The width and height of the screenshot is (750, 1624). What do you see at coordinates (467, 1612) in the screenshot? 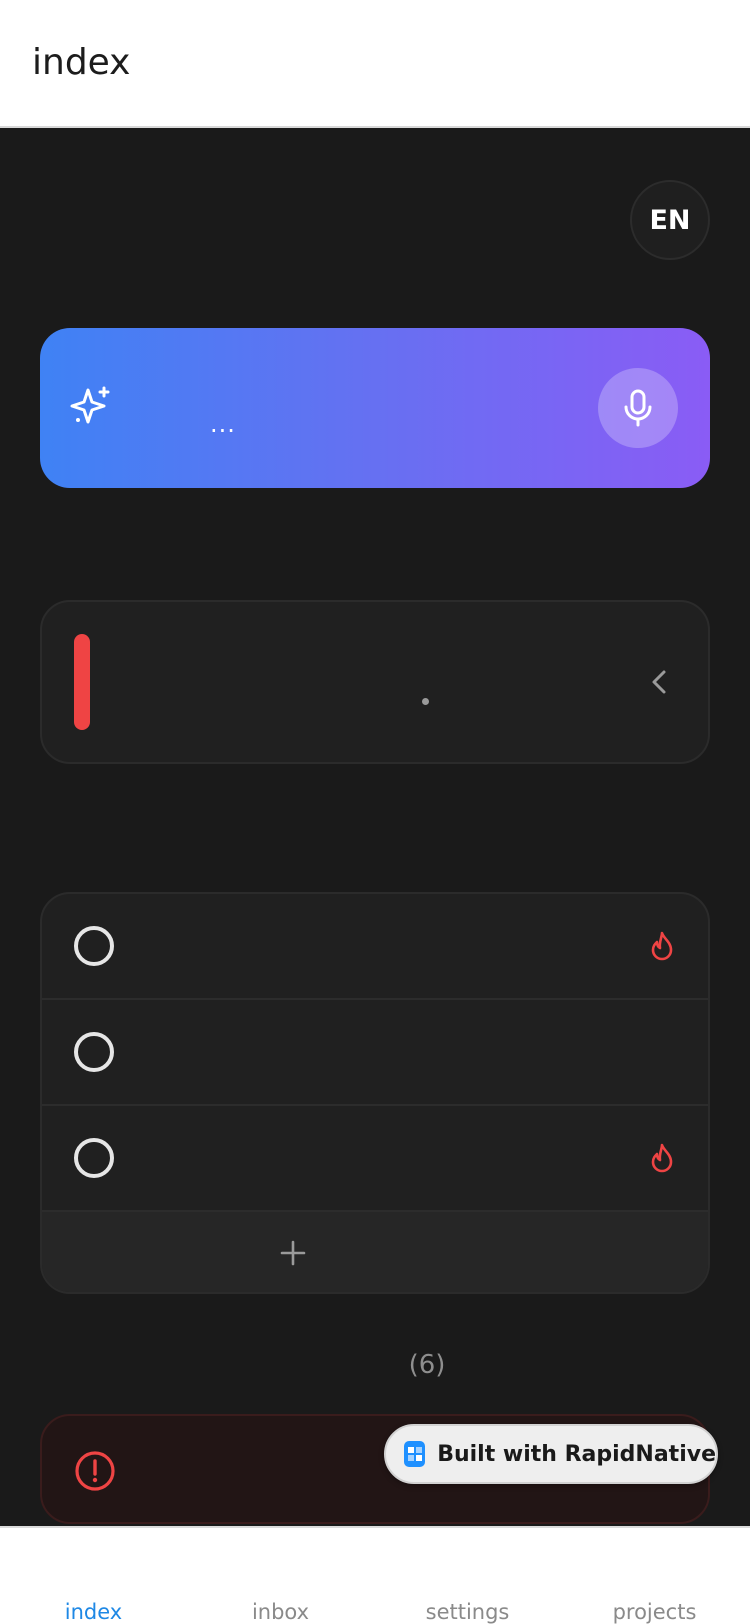
I see `tab-settings: settings` at bounding box center [467, 1612].